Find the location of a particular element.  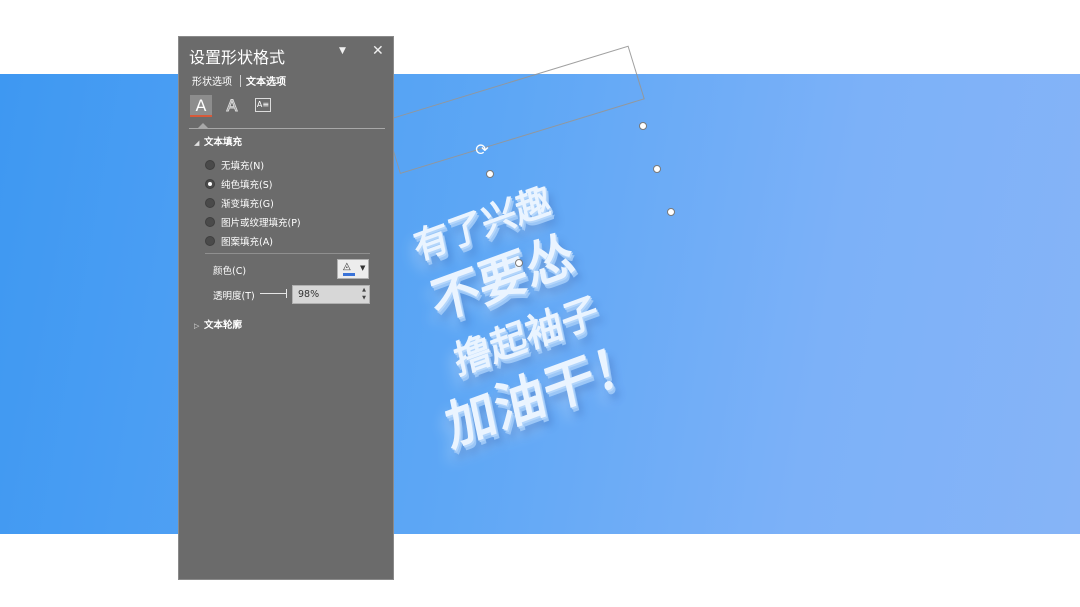

resize-handle-top-right is located at coordinates (643, 126).